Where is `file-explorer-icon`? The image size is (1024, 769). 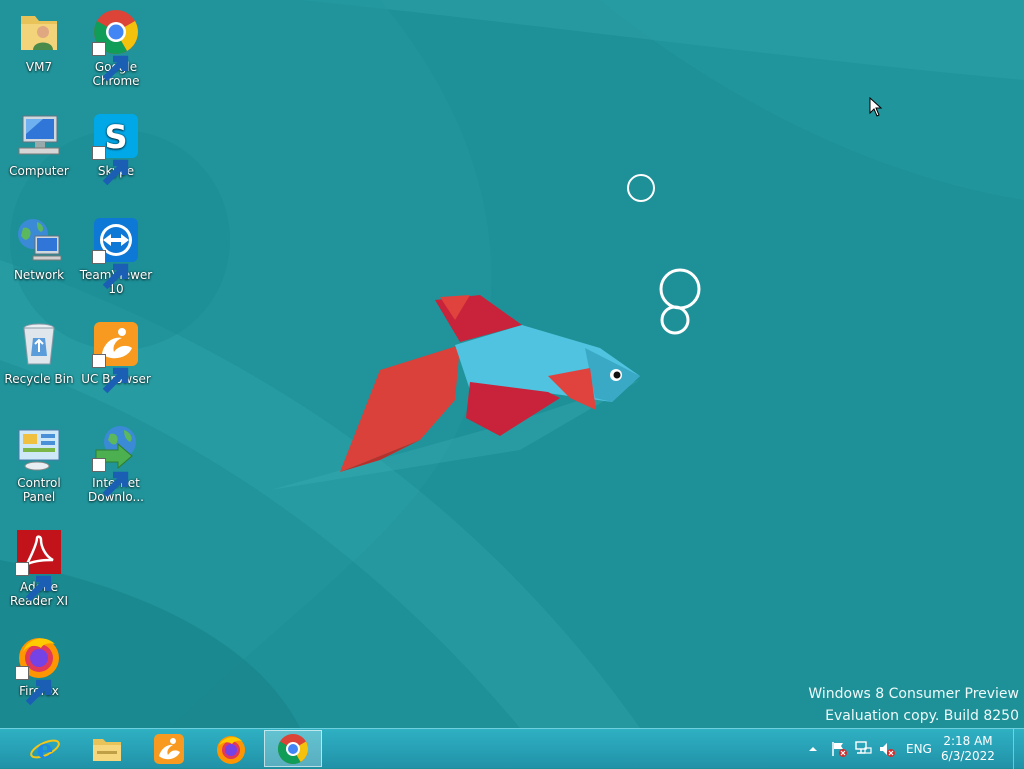
file-explorer-icon is located at coordinates (107, 749).